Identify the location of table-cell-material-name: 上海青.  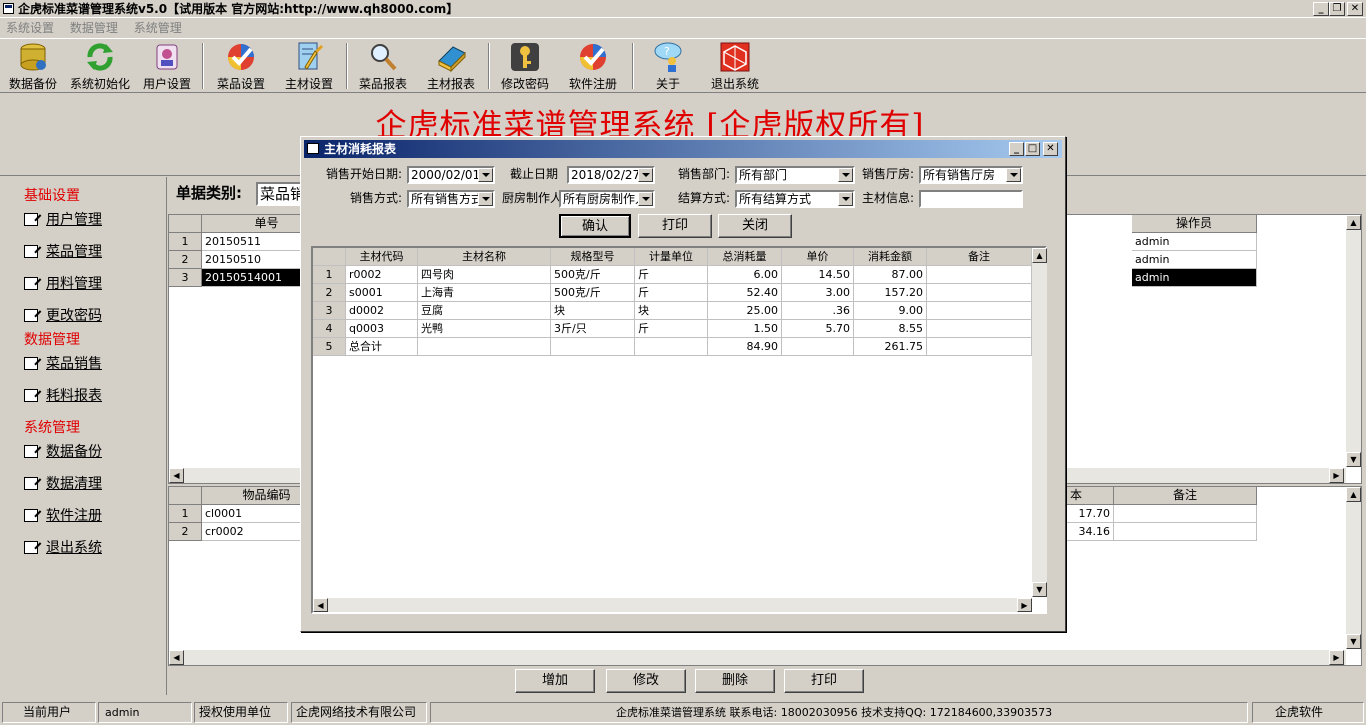
(484, 293).